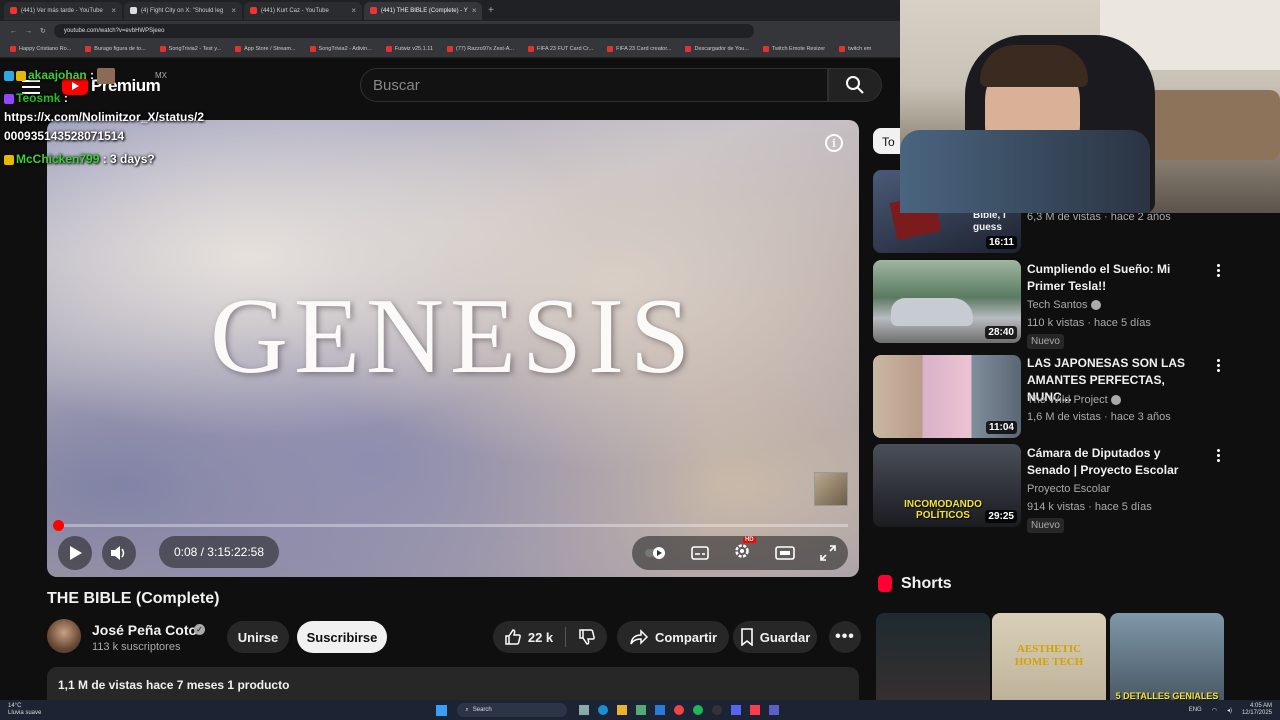  What do you see at coordinates (453, 525) in the screenshot?
I see `progress-bar` at bounding box center [453, 525].